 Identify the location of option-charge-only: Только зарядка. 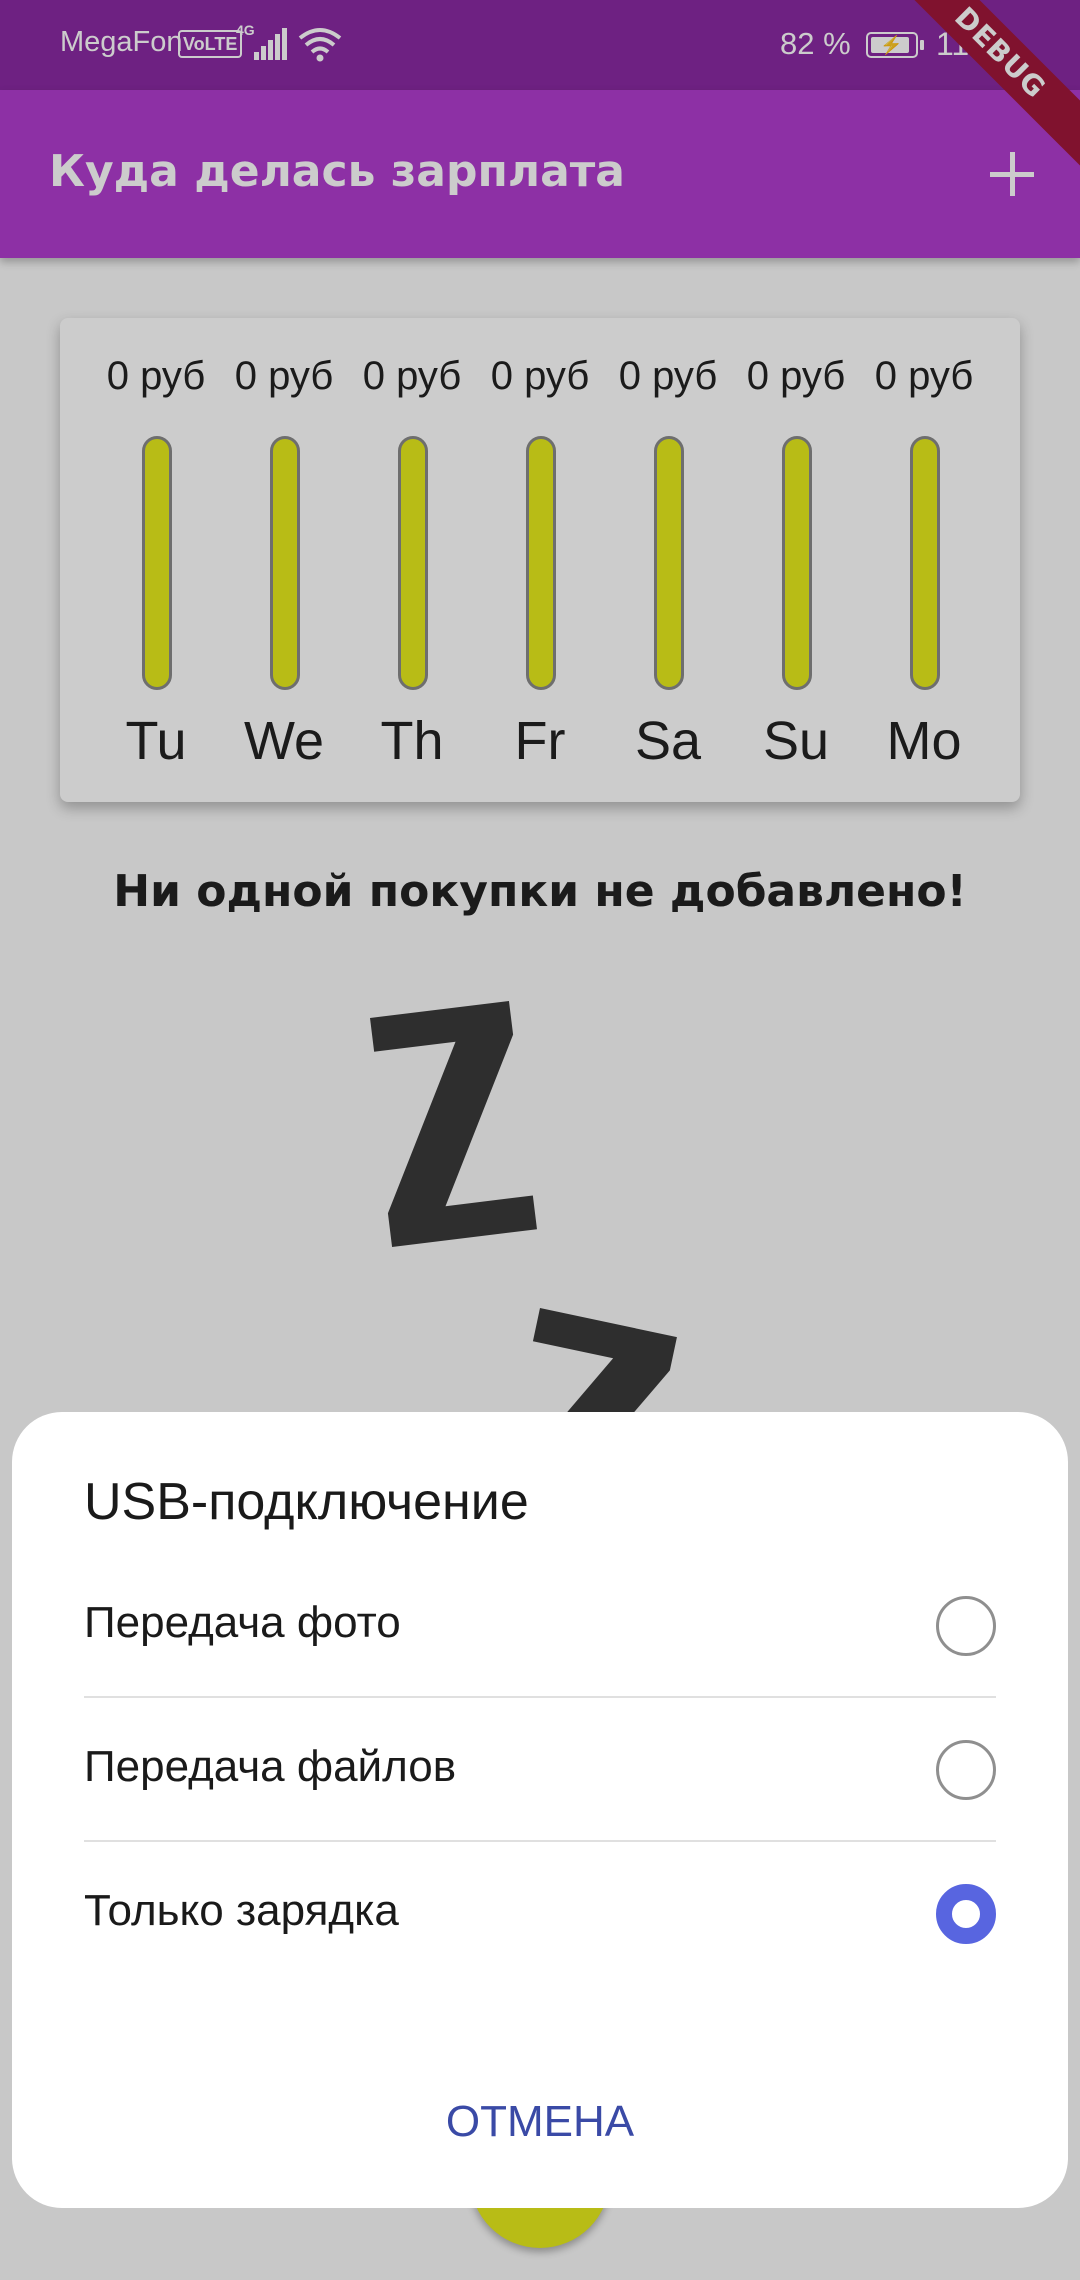
(540, 1914).